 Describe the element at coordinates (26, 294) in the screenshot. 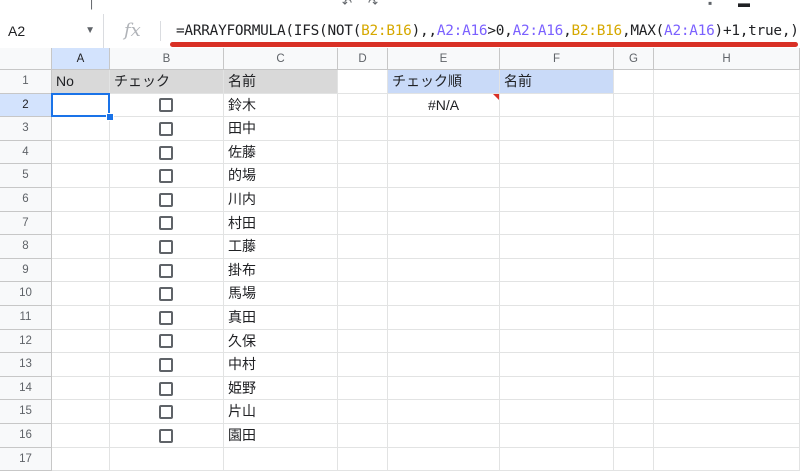

I see `row-header-10: 10` at that location.